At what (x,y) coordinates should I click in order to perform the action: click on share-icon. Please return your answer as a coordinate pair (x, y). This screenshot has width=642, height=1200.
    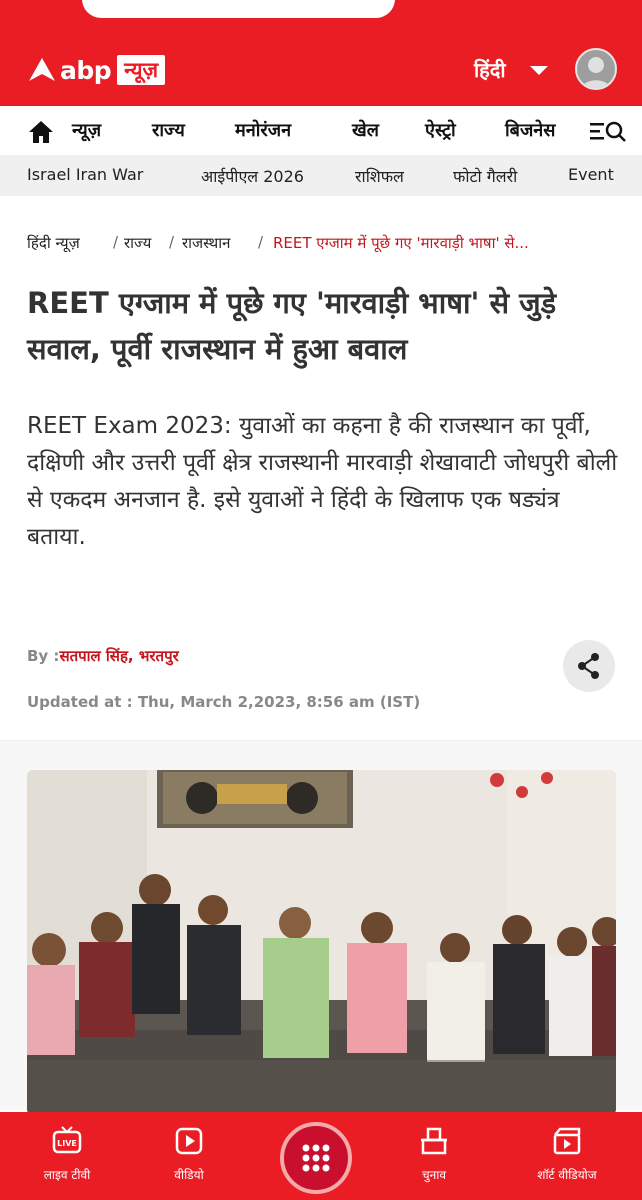
    Looking at the image, I should click on (588, 666).